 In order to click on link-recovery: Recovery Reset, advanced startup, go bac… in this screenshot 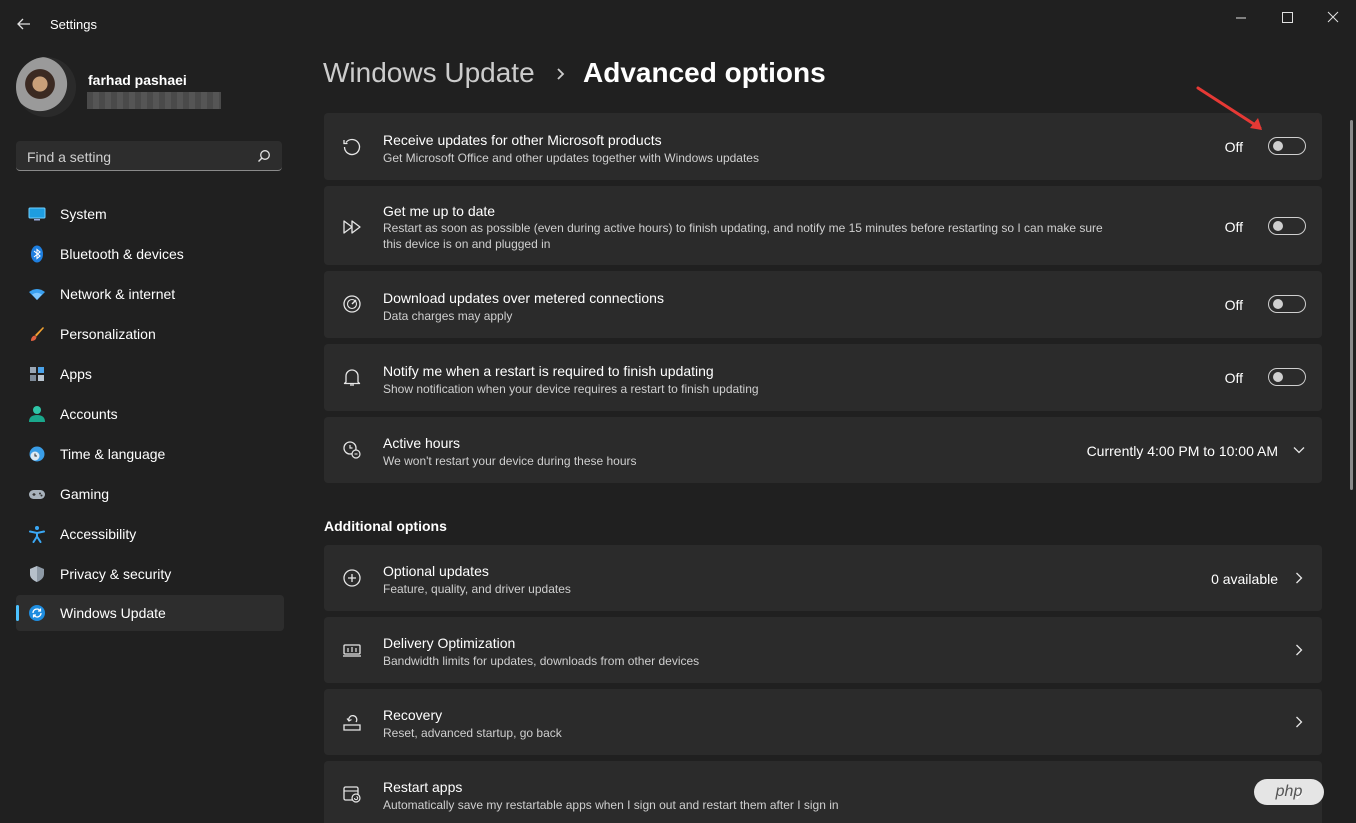, I will do `click(823, 722)`.